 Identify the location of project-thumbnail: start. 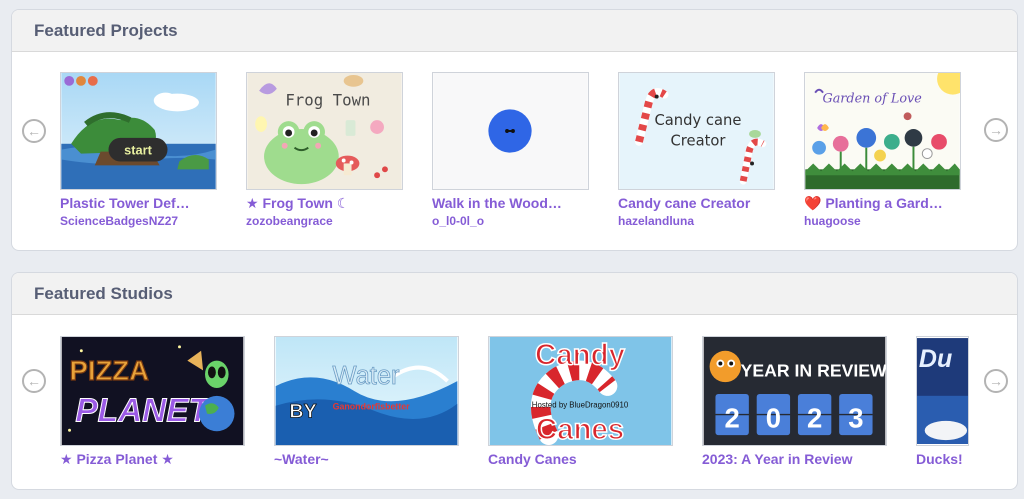
(138, 131).